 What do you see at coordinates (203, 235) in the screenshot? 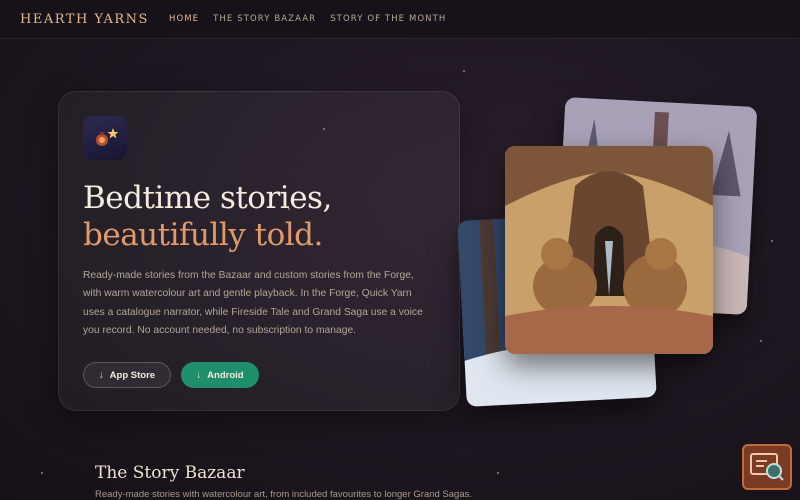
I see `headline-line-2: beautifully told.` at bounding box center [203, 235].